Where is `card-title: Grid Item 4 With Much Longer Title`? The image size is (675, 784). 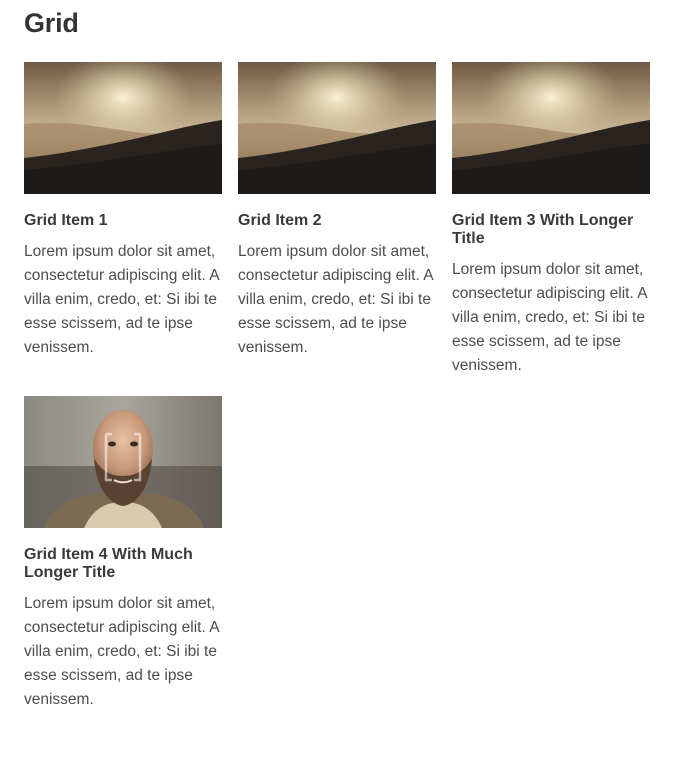
card-title: Grid Item 4 With Much Longer Title is located at coordinates (108, 563).